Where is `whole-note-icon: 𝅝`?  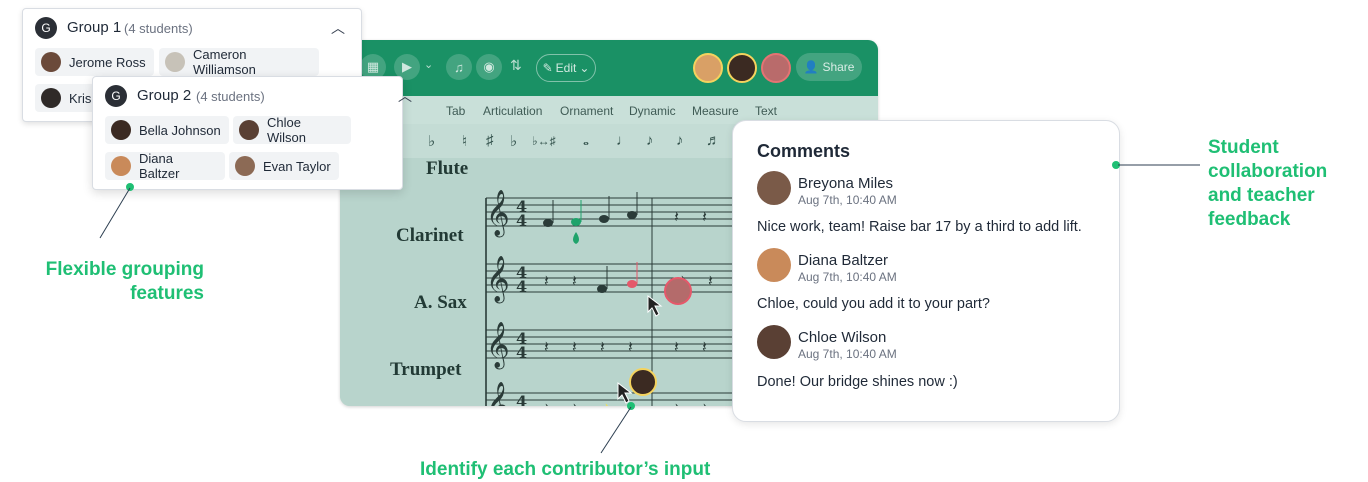 whole-note-icon: 𝅝 is located at coordinates (586, 140).